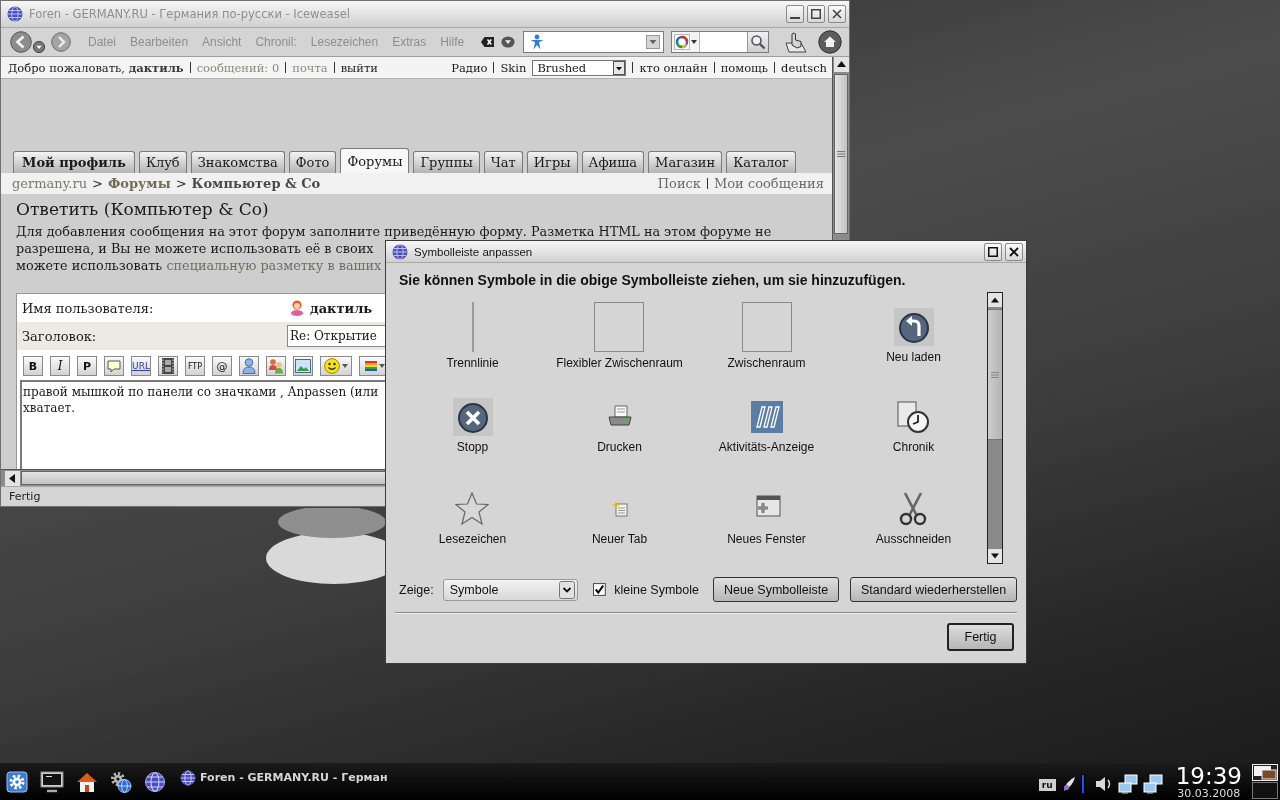 The image size is (1280, 800). I want to click on minimize-button, so click(795, 14).